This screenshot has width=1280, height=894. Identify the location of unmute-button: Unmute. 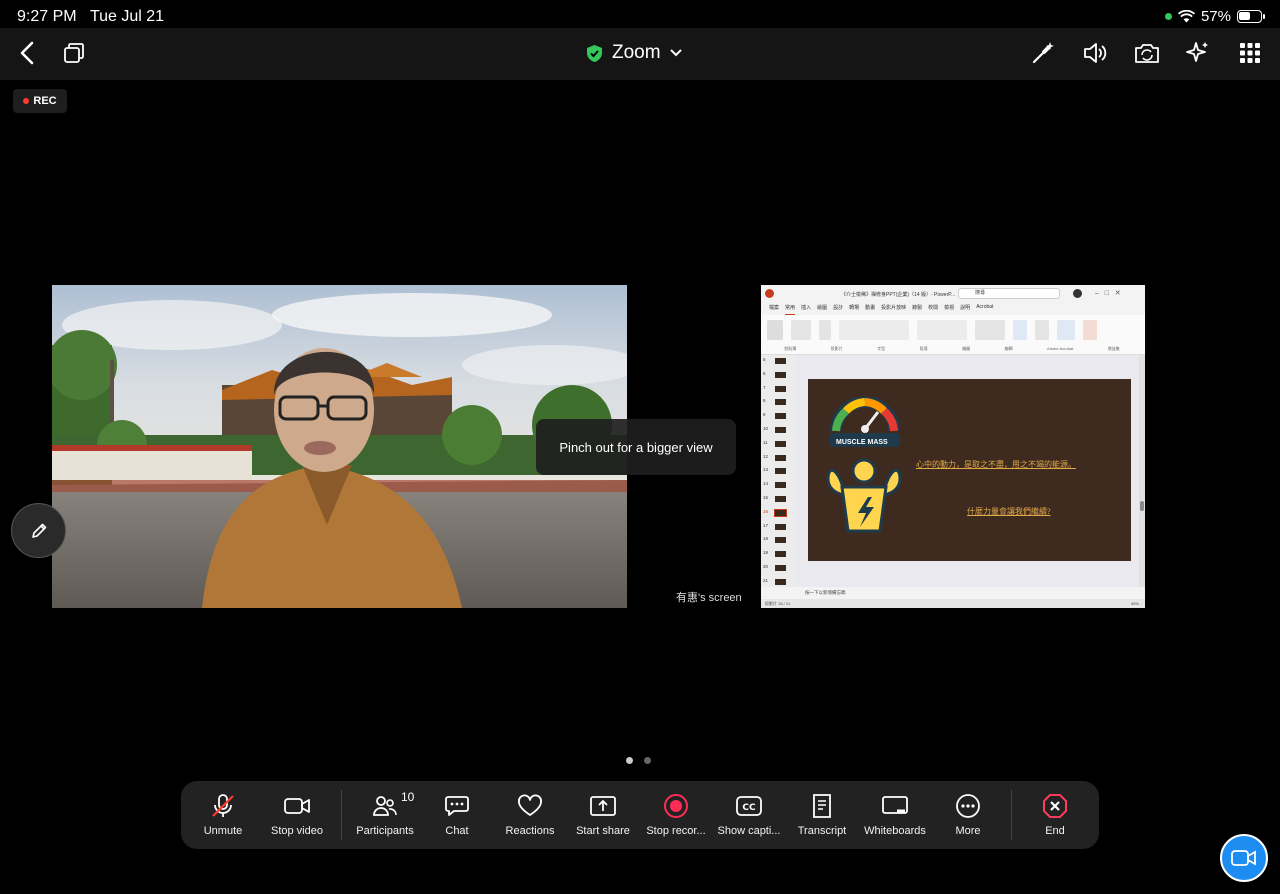
(223, 815).